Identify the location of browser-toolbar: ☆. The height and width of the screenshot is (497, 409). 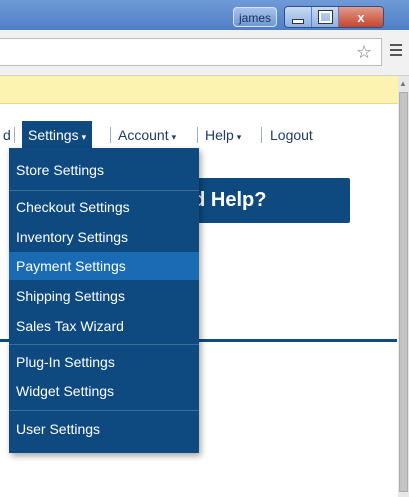
(204, 53).